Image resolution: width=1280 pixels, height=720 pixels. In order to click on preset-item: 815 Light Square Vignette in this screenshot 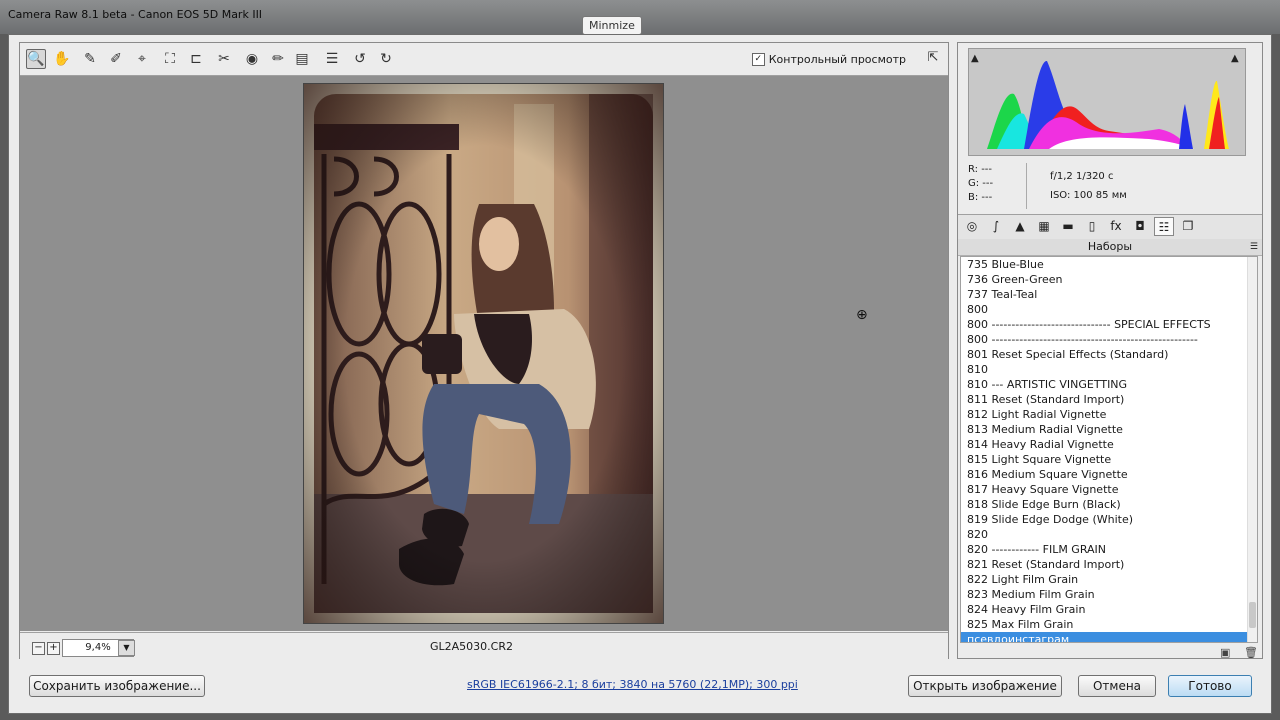, I will do `click(1109, 459)`.